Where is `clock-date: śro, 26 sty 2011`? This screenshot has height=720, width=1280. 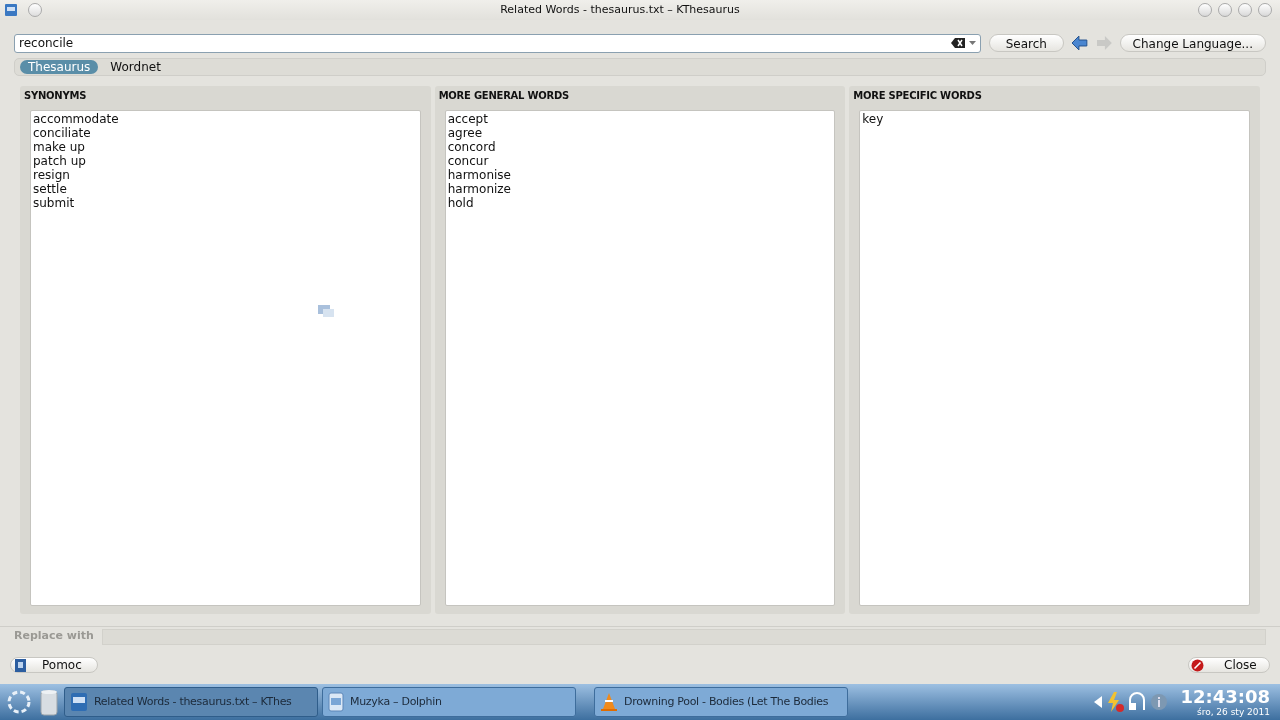
clock-date: śro, 26 sty 2011 is located at coordinates (1233, 712).